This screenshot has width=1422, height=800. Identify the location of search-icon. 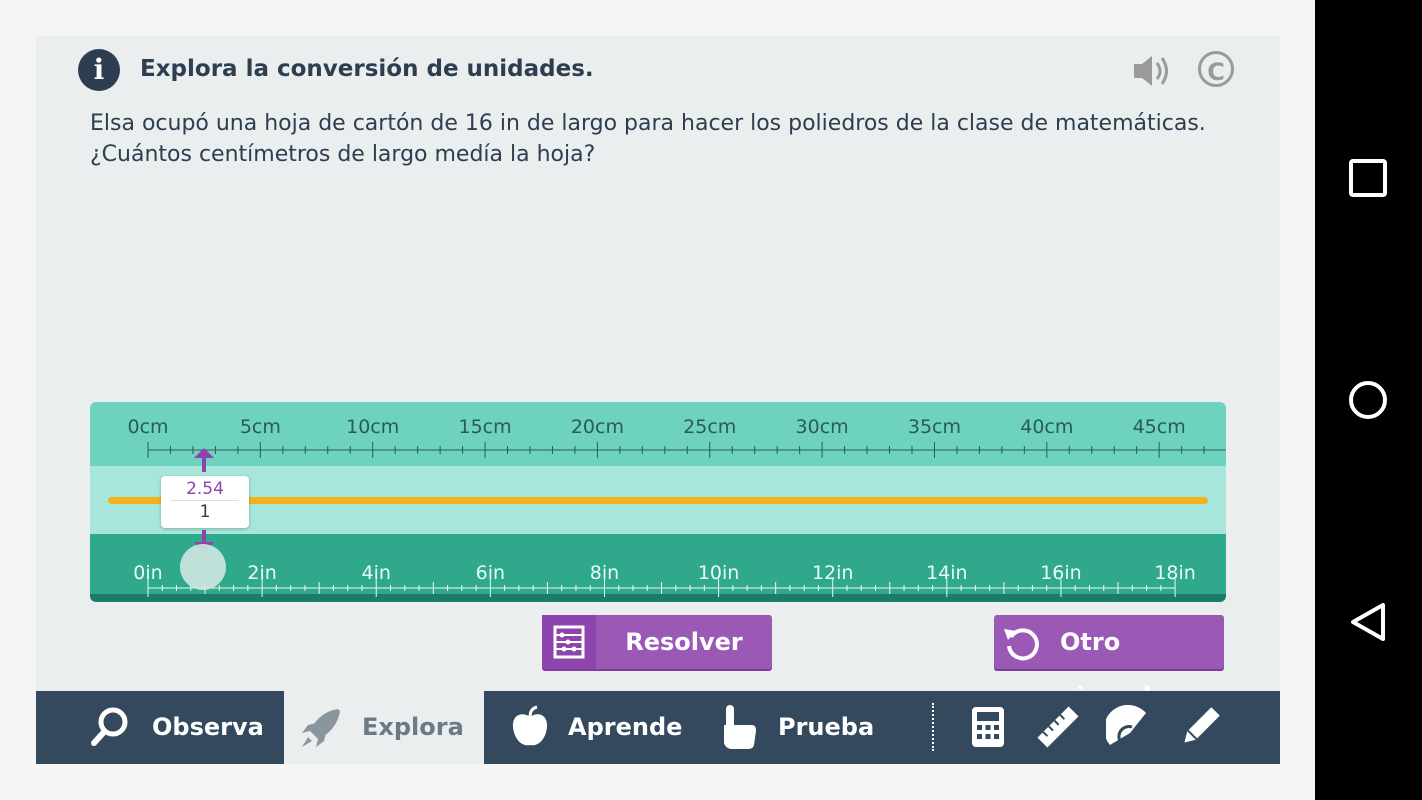
(109, 726).